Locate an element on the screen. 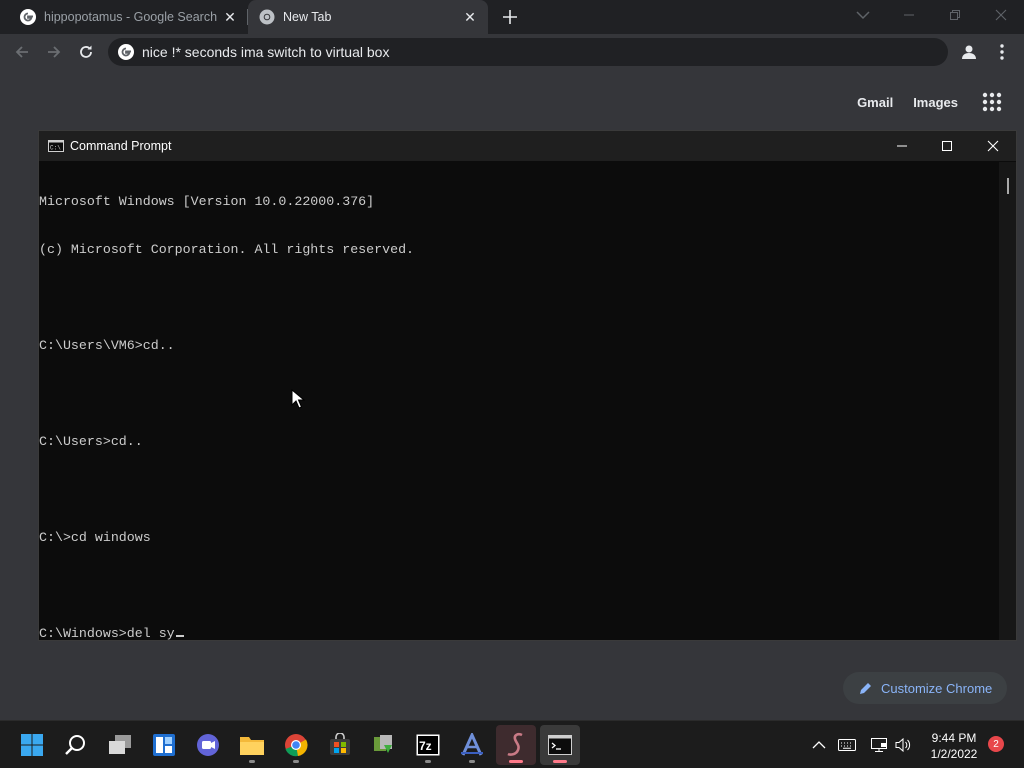  customize-chrome-button: Customize Chrome is located at coordinates (925, 688).